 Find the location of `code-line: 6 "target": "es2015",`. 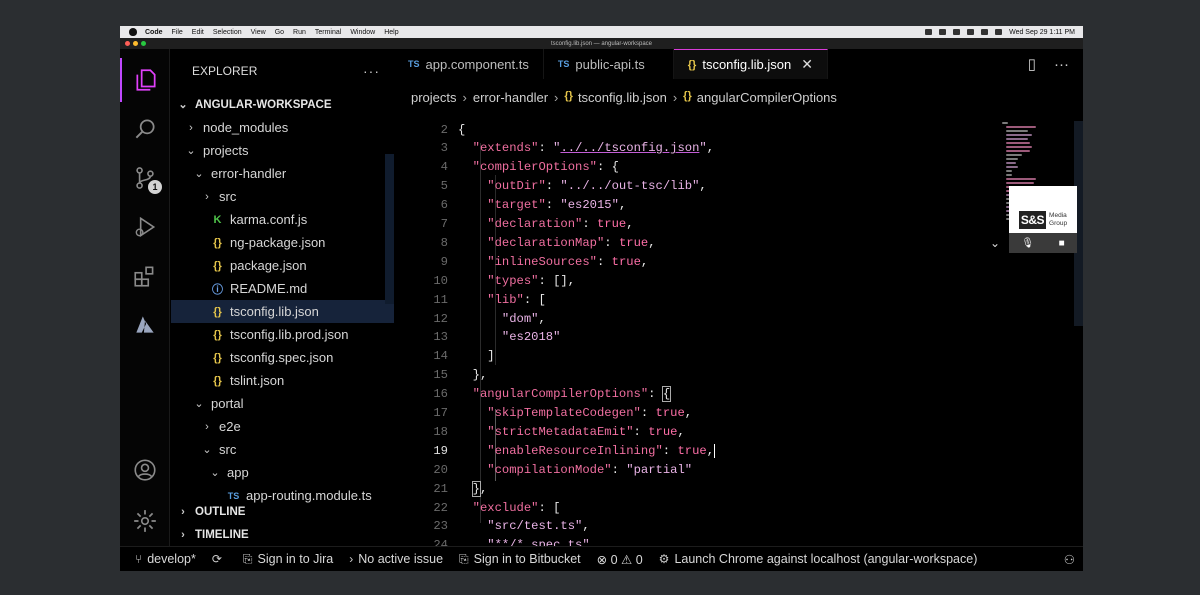

code-line: 6 "target": "es2015", is located at coordinates (510, 205).